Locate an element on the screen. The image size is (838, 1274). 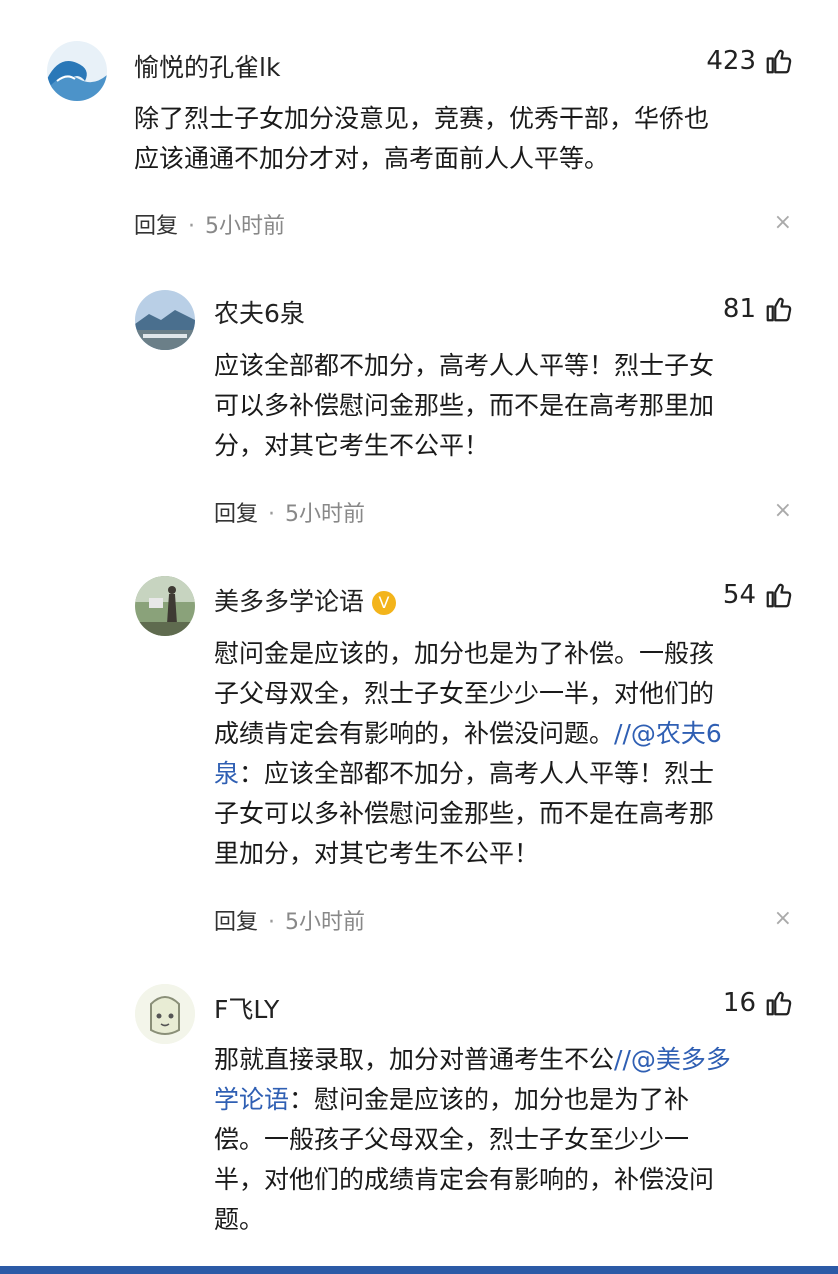
like-count: 54 is located at coordinates (739, 595).